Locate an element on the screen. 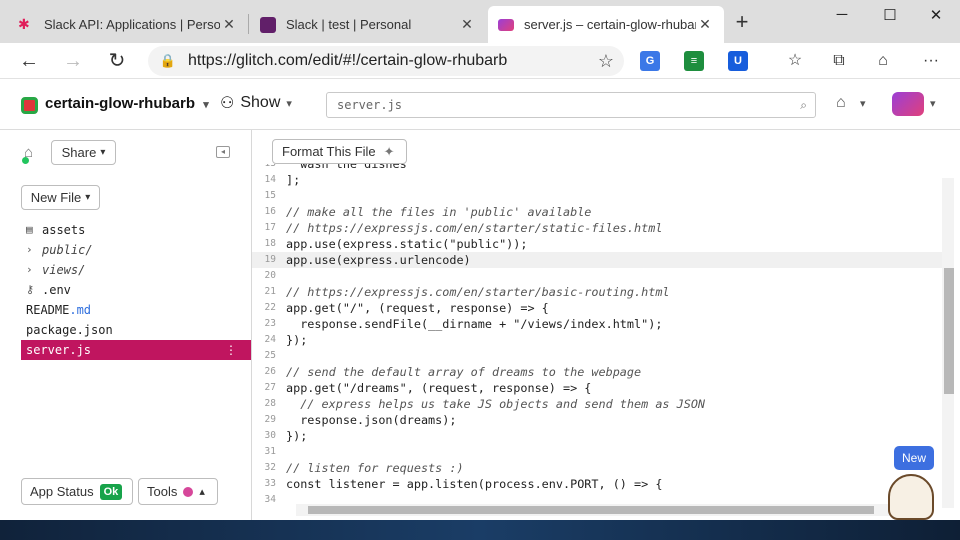 The height and width of the screenshot is (540, 960). code-line: 14]; is located at coordinates (597, 180).